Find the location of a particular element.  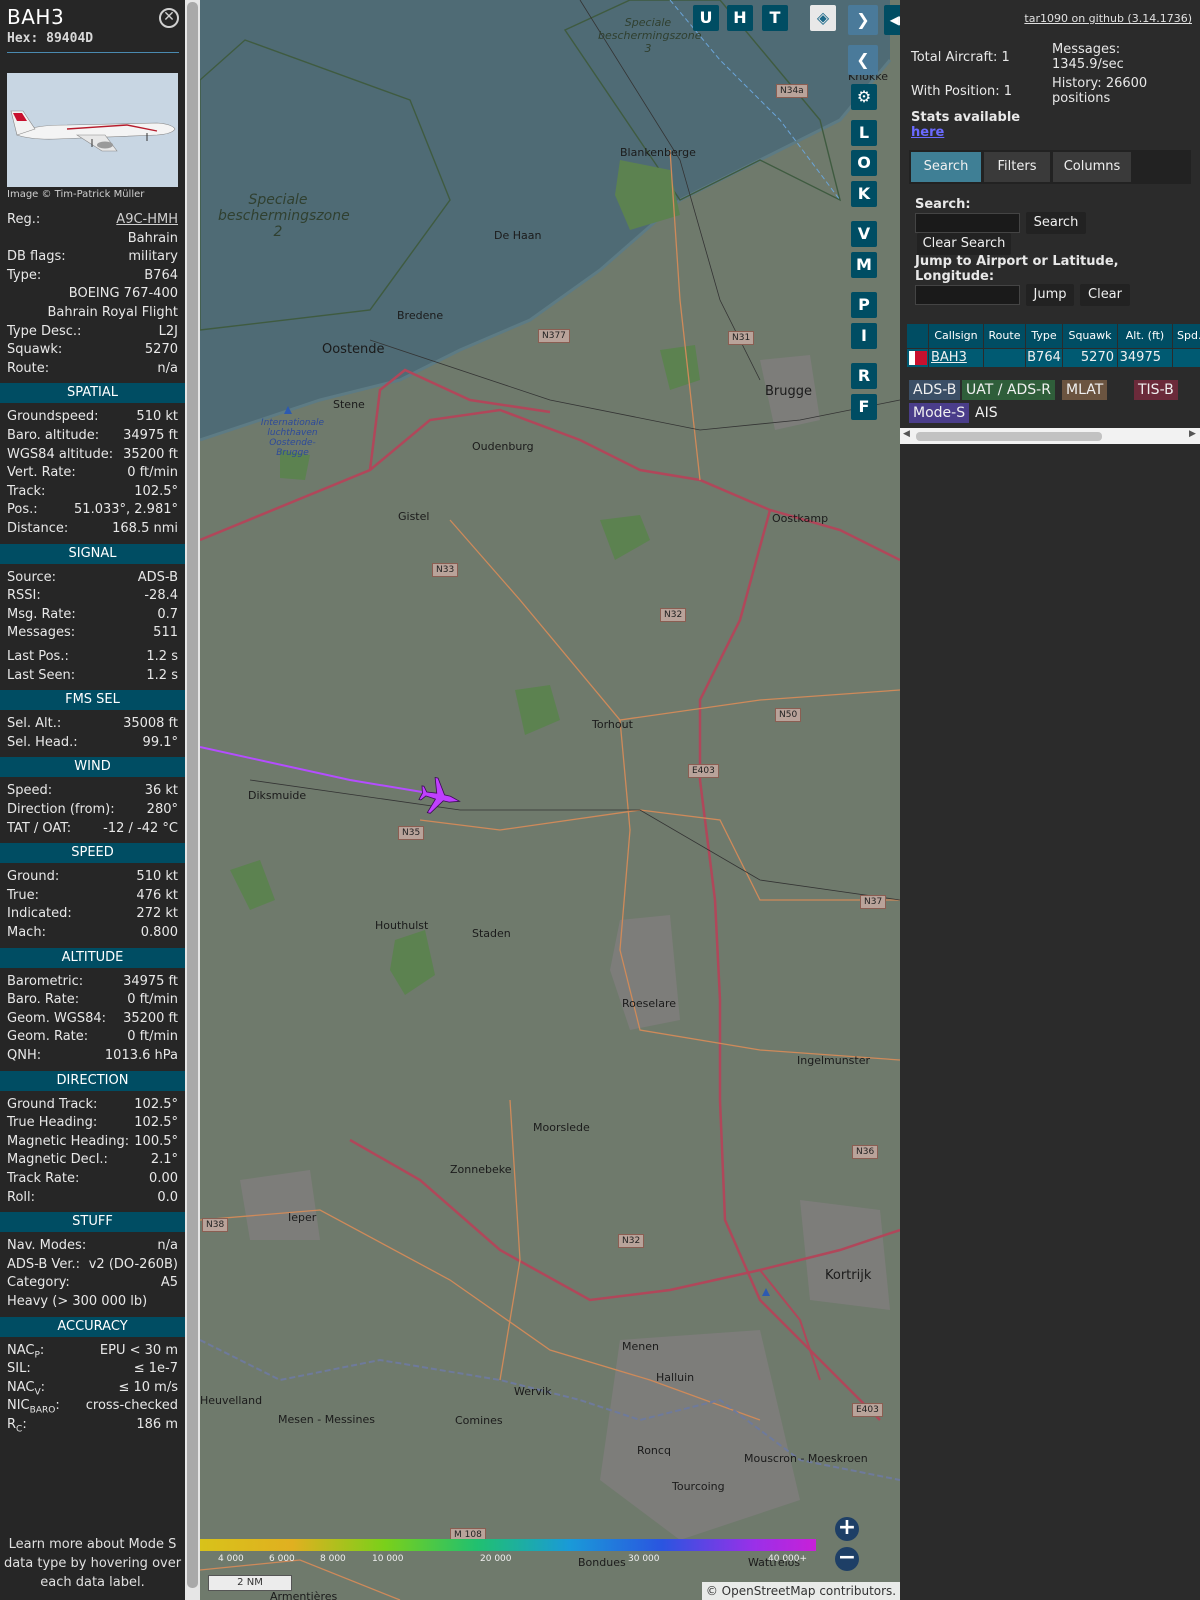

aircraft-photo is located at coordinates (92, 130).